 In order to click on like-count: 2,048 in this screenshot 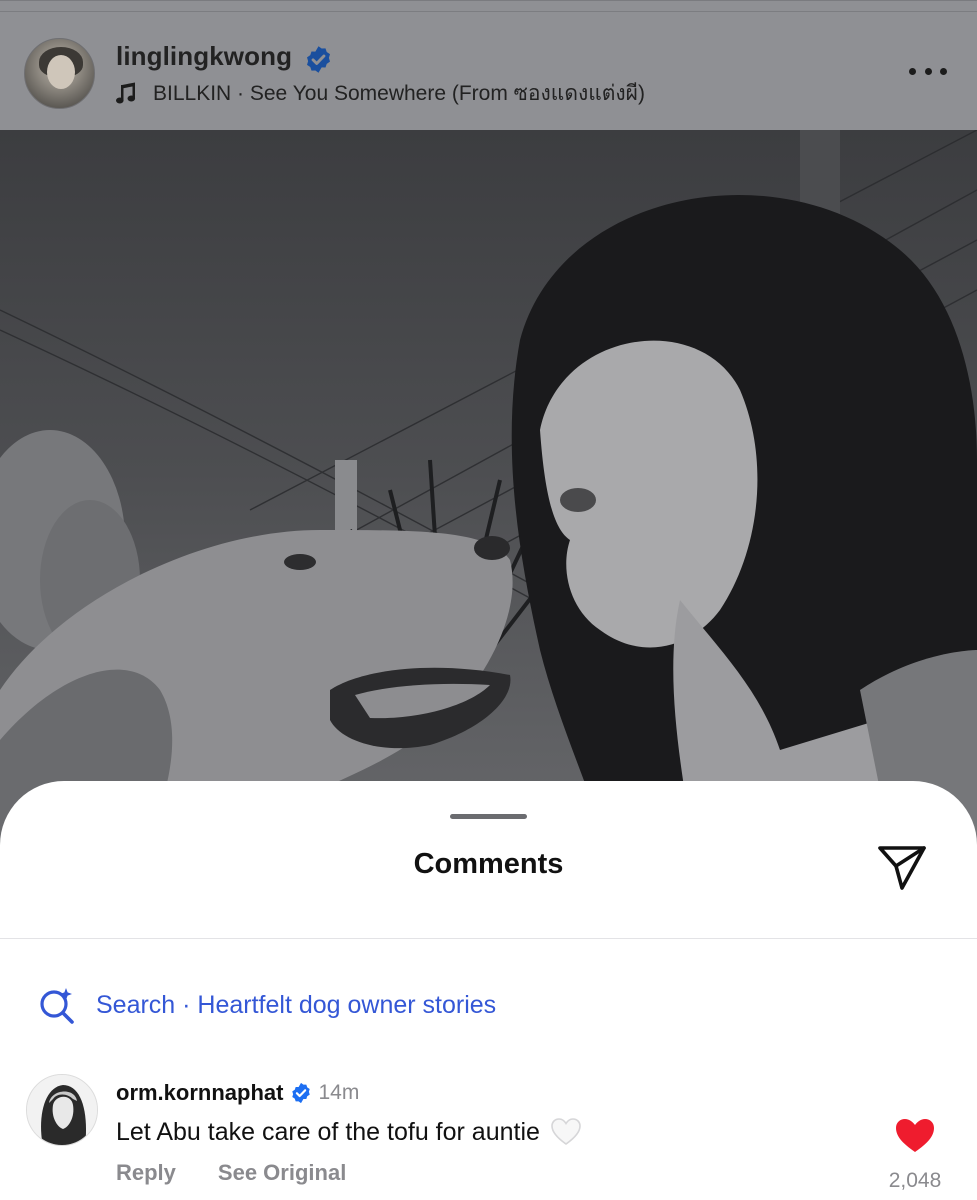, I will do `click(915, 1180)`.